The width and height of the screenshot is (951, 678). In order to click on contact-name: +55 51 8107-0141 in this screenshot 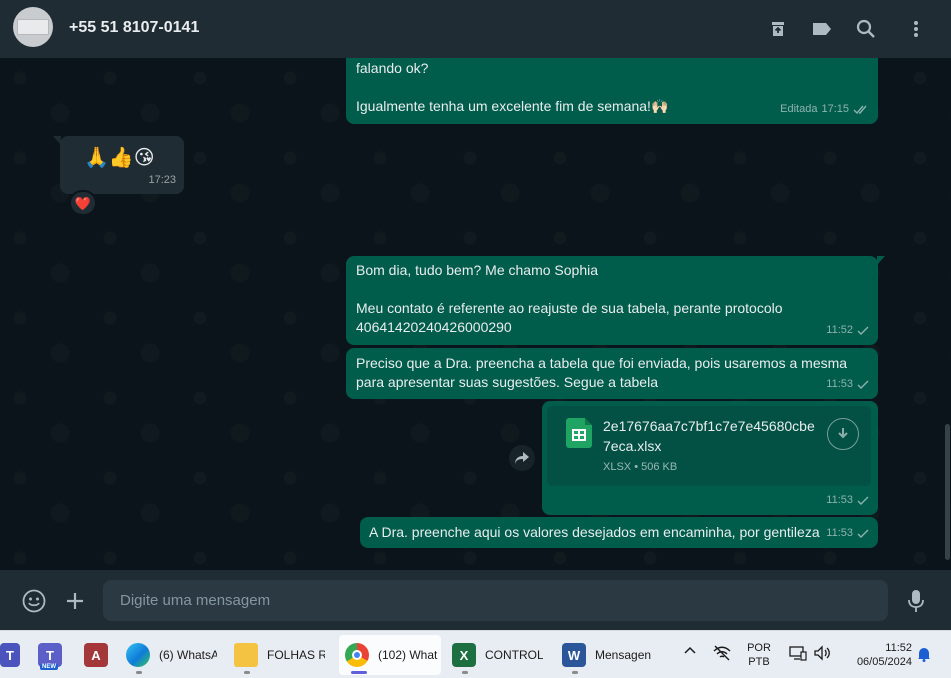, I will do `click(134, 28)`.